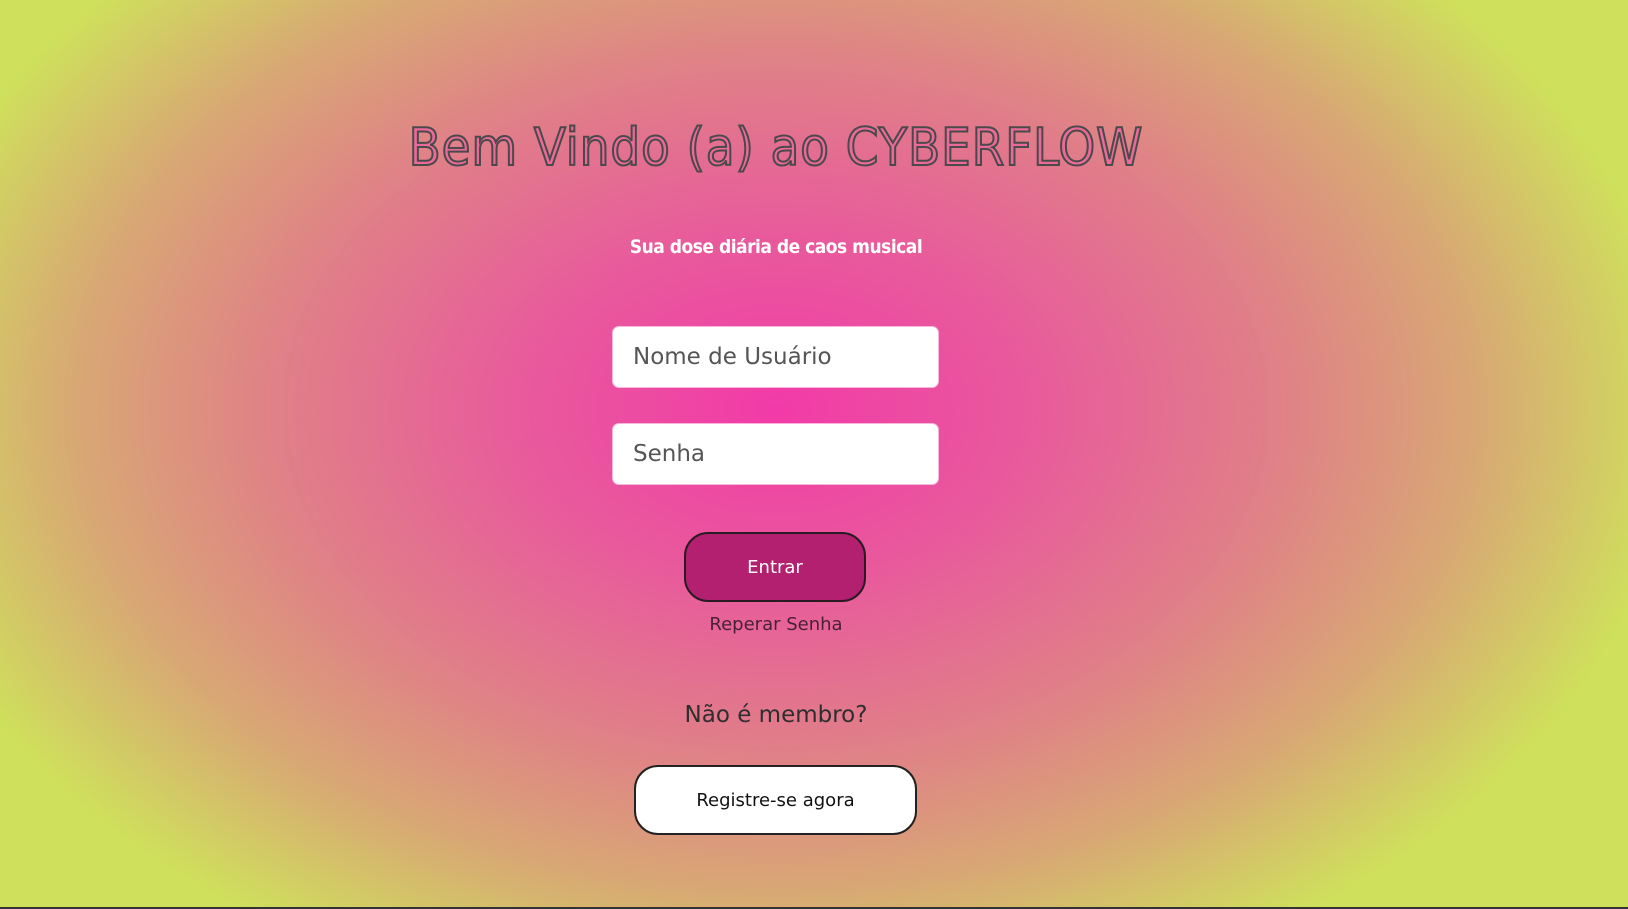 This screenshot has width=1628, height=909. I want to click on page-subtitle: Sua dose diária de caos musical, so click(776, 247).